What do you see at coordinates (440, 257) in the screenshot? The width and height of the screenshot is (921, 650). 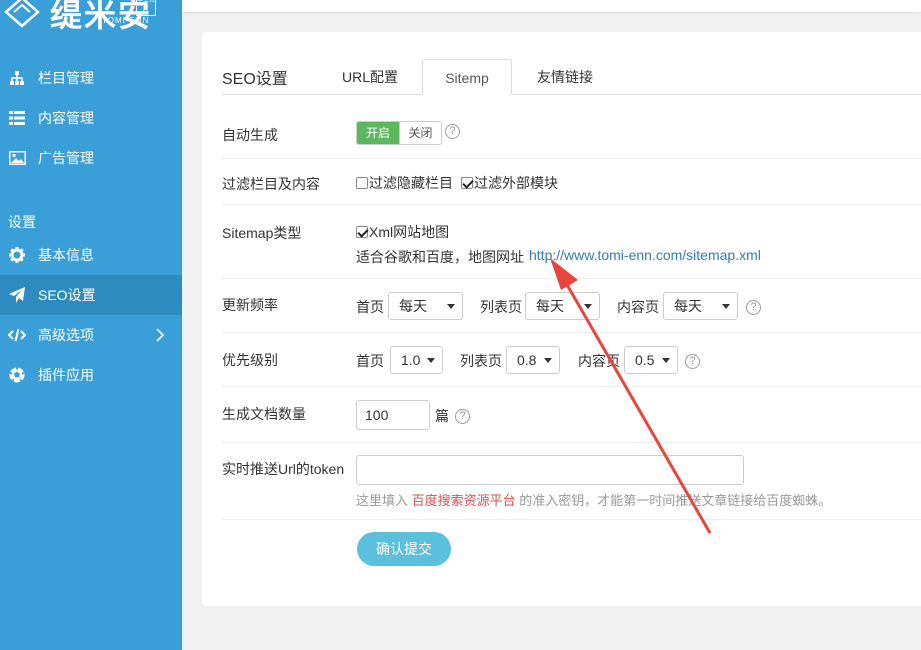 I see `sitemap-description: 适合谷歌和百度，地图网址` at bounding box center [440, 257].